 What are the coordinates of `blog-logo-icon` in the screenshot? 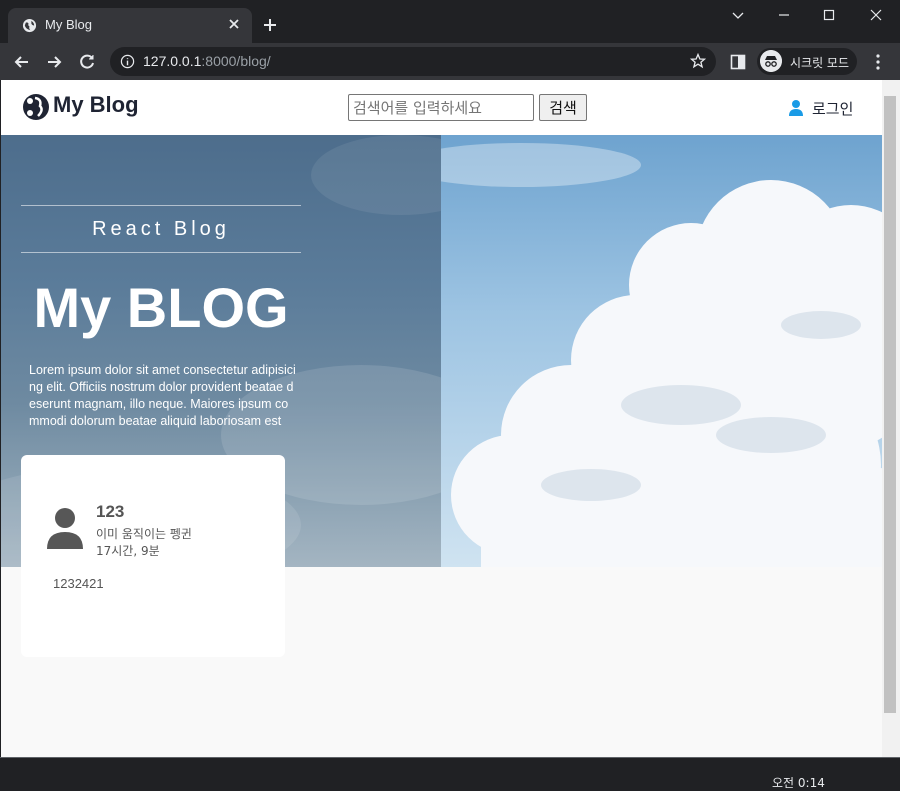 It's located at (36, 107).